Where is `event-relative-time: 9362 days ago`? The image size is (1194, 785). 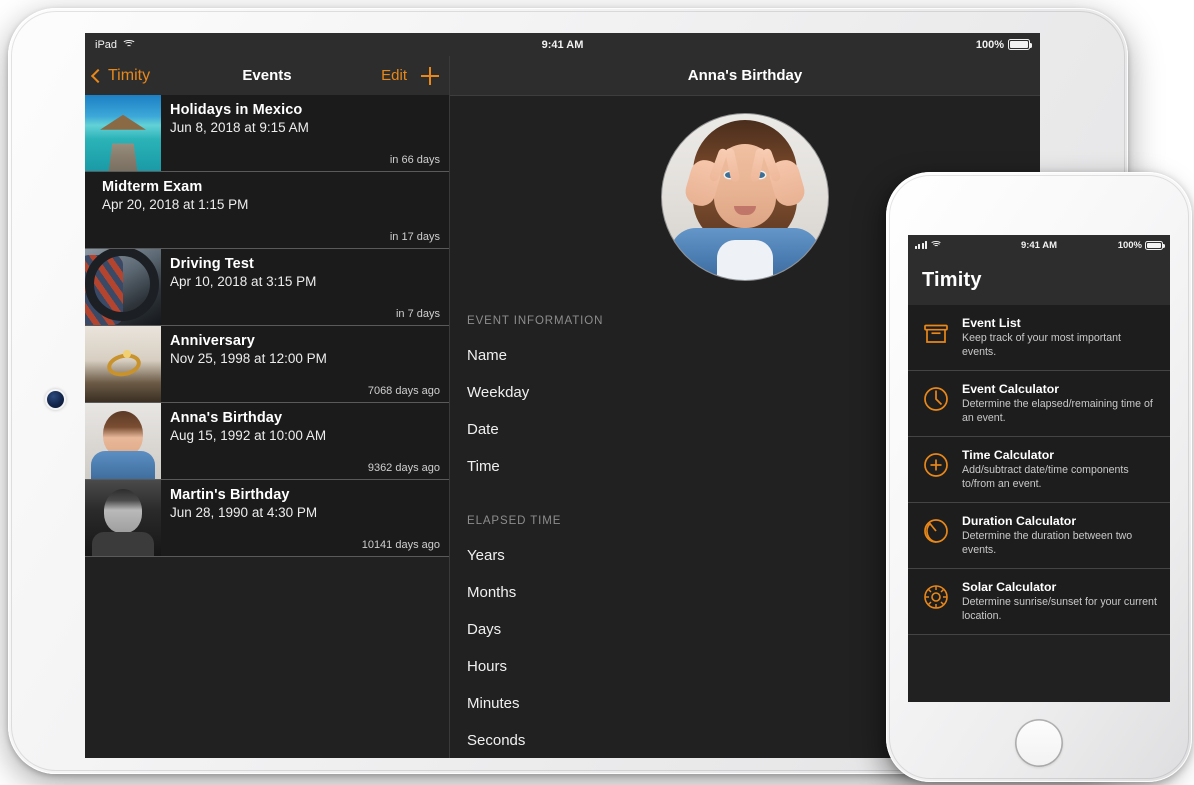 event-relative-time: 9362 days ago is located at coordinates (403, 468).